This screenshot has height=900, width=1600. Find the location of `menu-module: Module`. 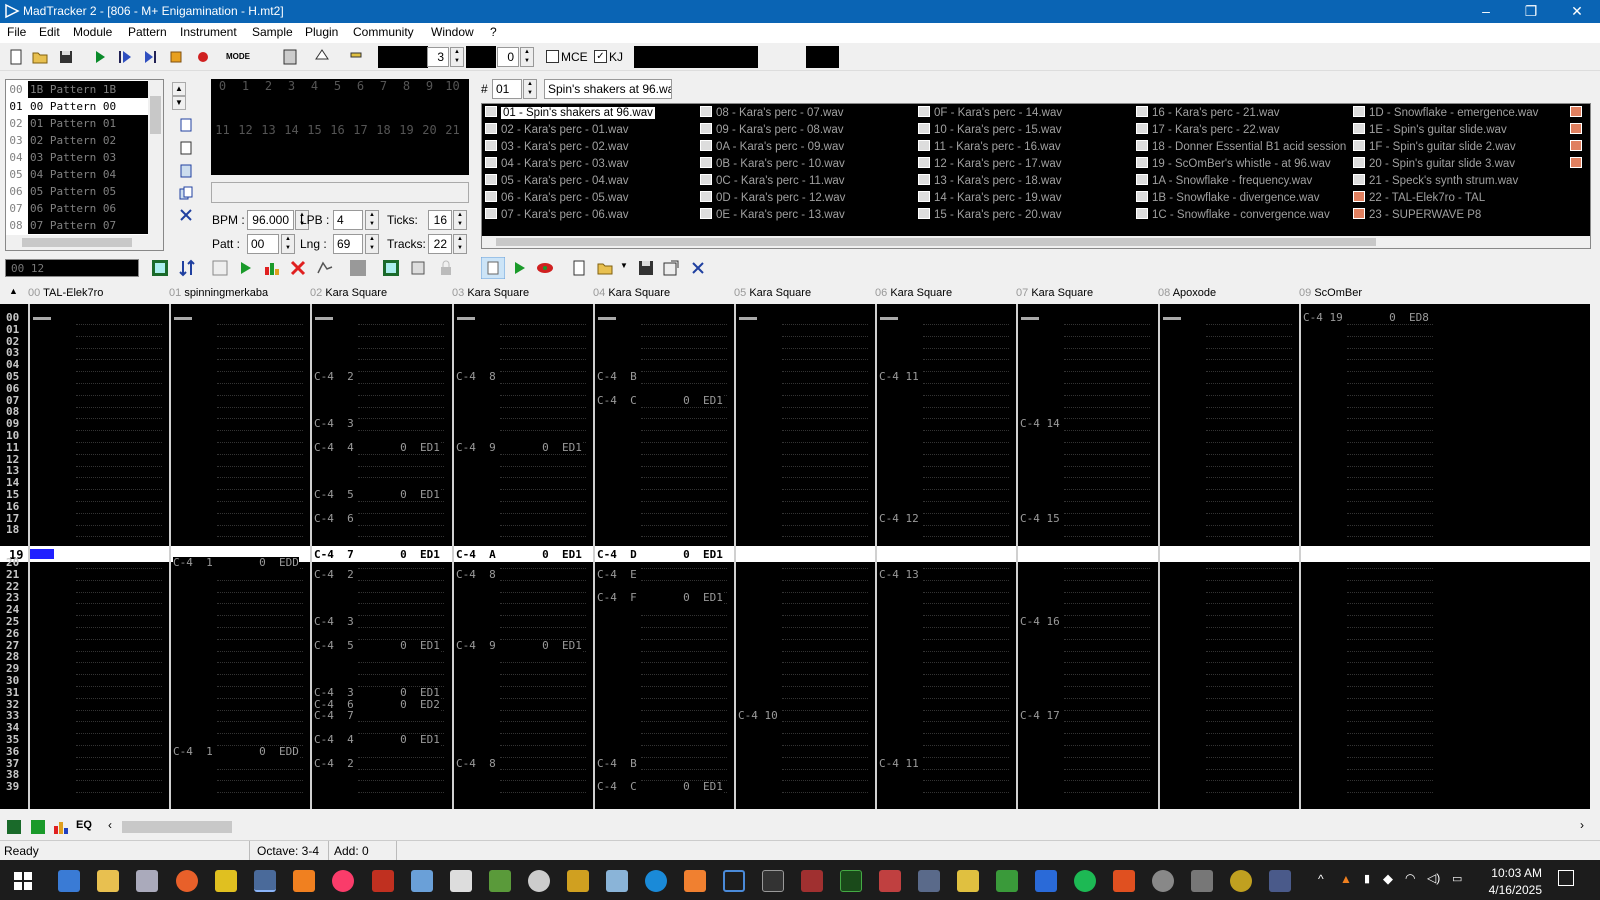

menu-module: Module is located at coordinates (92, 32).